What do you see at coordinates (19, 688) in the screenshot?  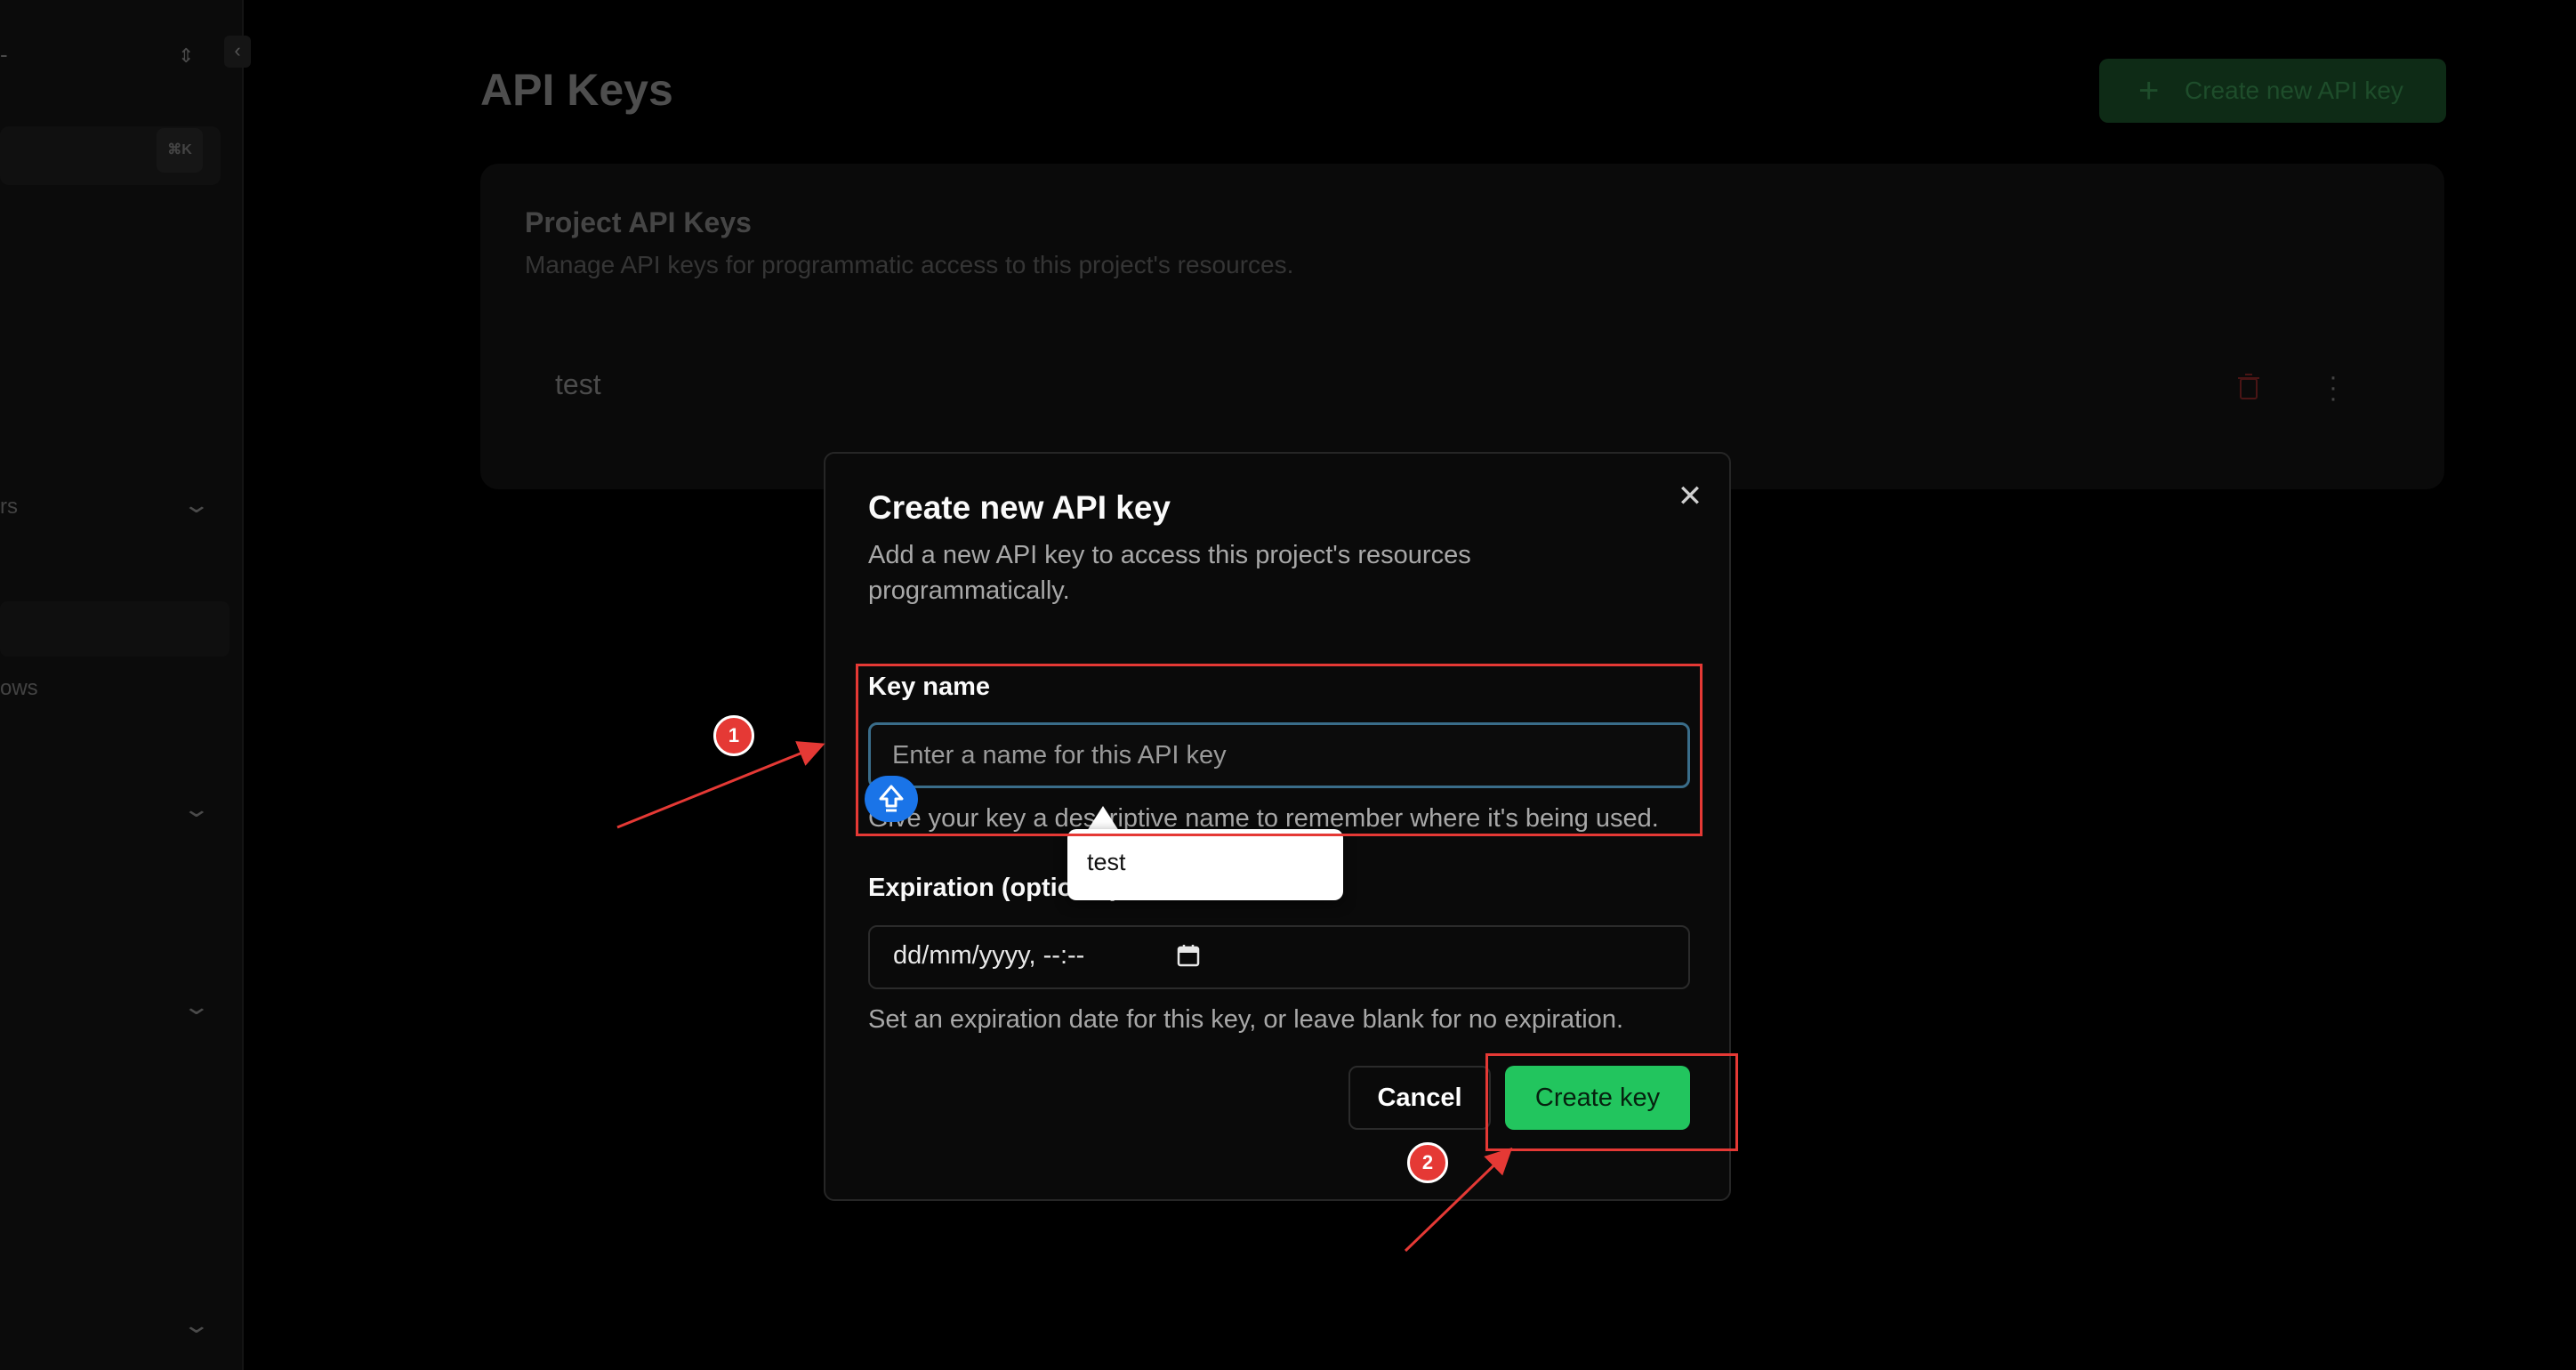 I see `sidebar-item-label: ows` at bounding box center [19, 688].